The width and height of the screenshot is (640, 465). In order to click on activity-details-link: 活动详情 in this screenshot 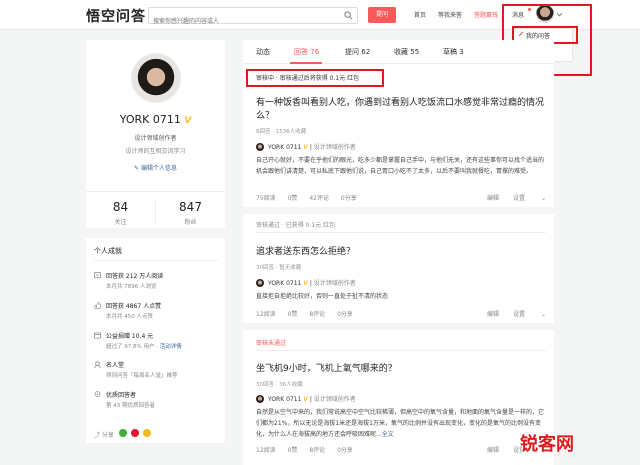, I will do `click(171, 347)`.